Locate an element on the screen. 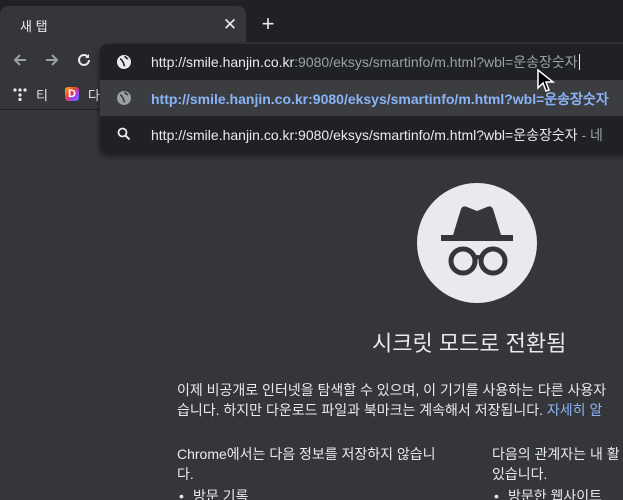 The image size is (623, 500). list-item: 방문한 웹사이트 is located at coordinates (556, 493).